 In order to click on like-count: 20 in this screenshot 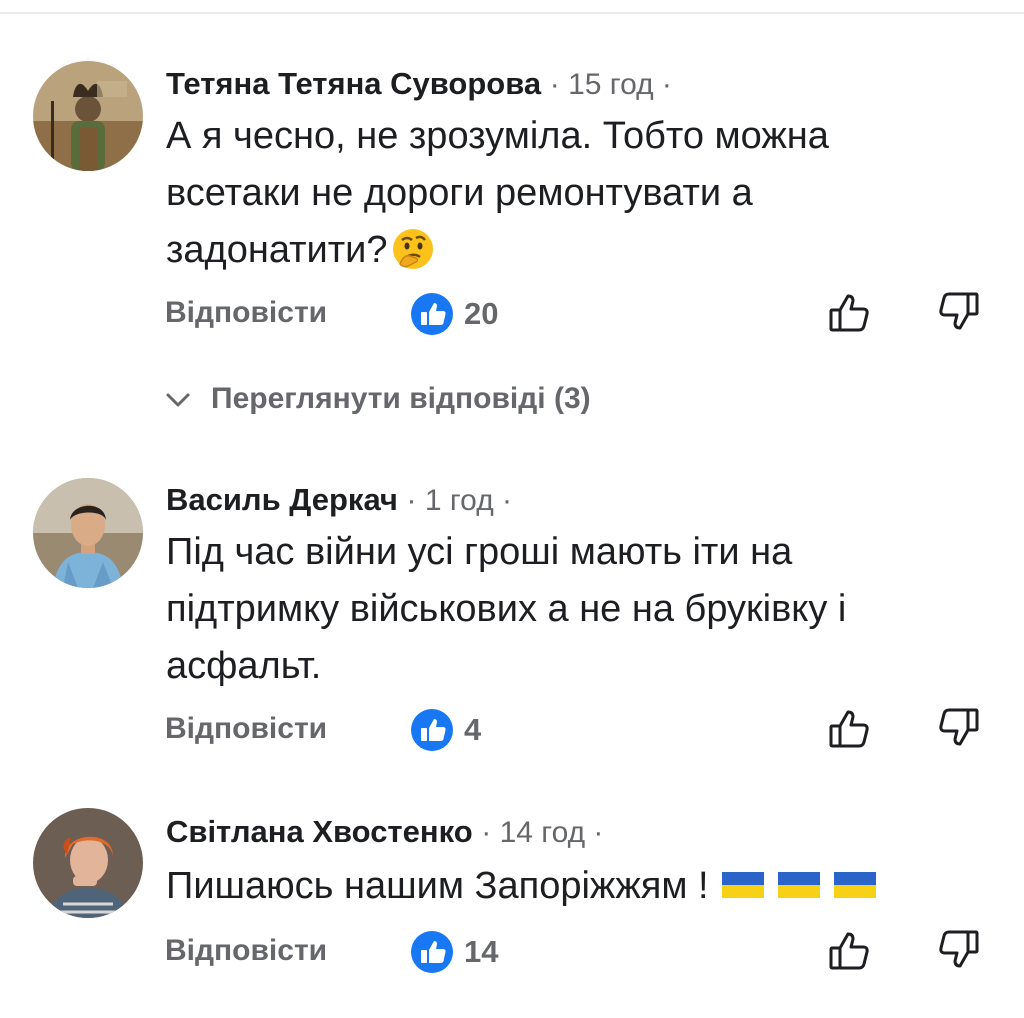, I will do `click(481, 313)`.